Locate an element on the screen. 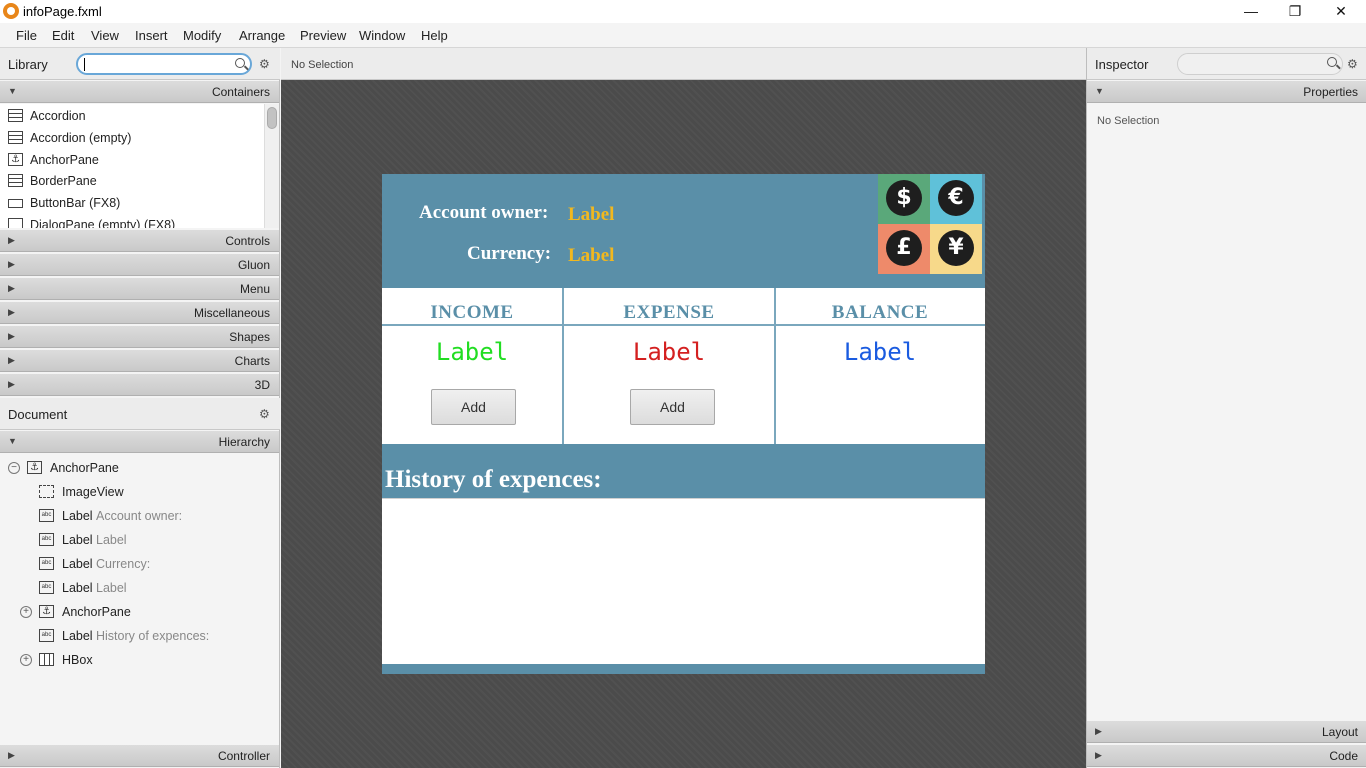  income-value: Label is located at coordinates (472, 352).